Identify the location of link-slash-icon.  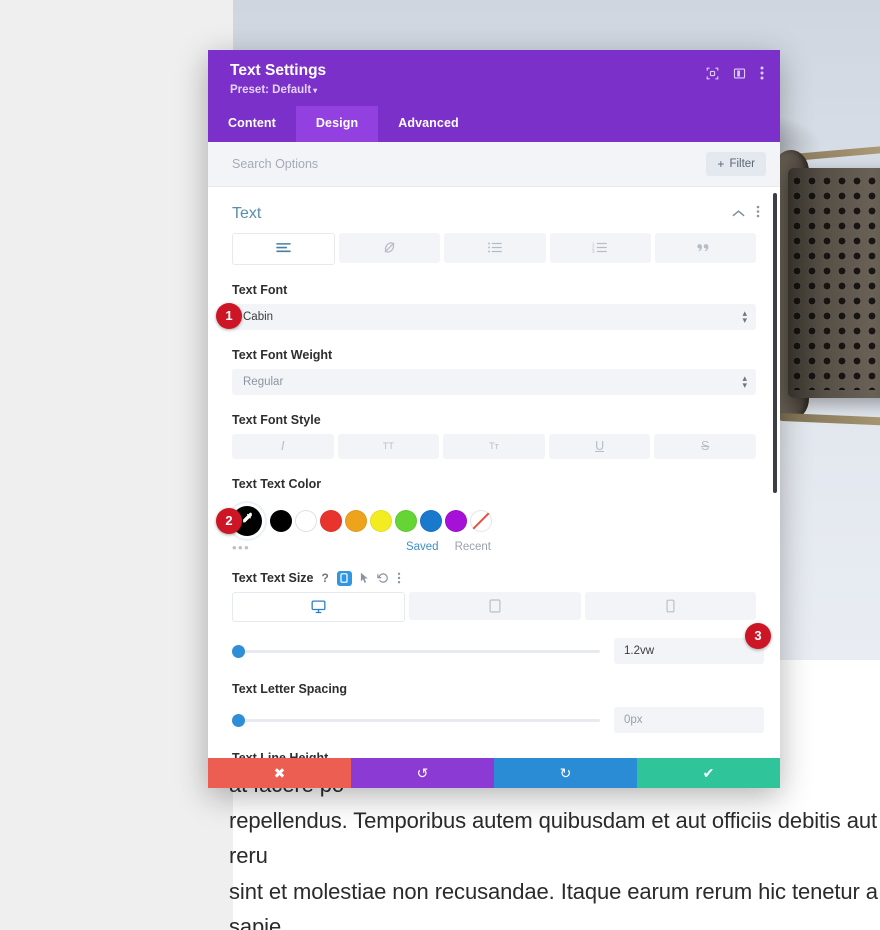
(390, 247).